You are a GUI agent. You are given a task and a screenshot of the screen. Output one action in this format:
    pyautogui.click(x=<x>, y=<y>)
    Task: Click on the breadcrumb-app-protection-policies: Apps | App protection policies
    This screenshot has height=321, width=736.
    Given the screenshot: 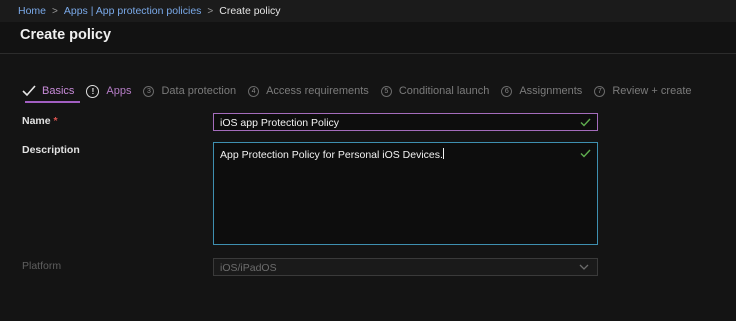 What is the action you would take?
    pyautogui.click(x=133, y=11)
    